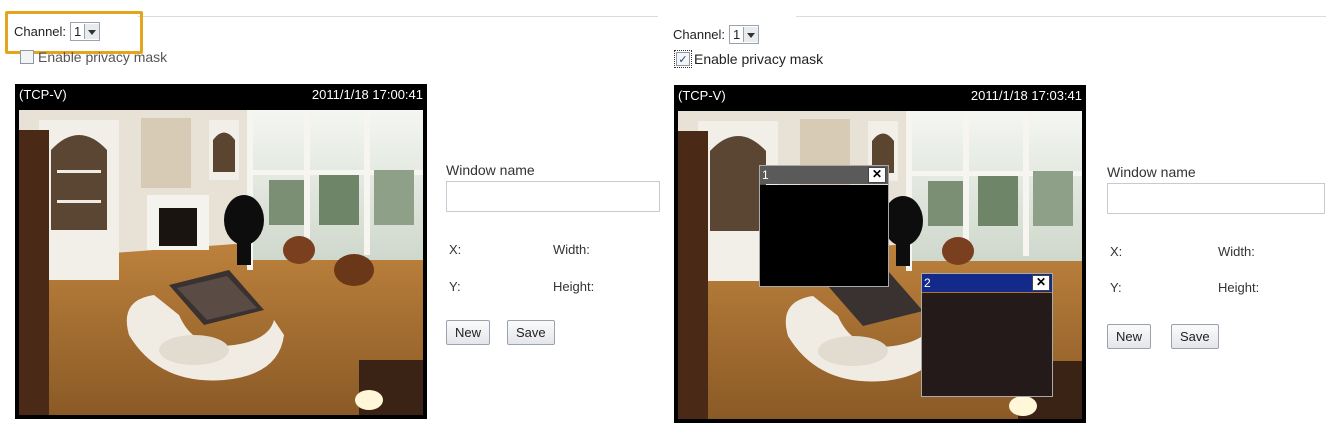  Describe the element at coordinates (927, 283) in the screenshot. I see `mask-number: 2` at that location.